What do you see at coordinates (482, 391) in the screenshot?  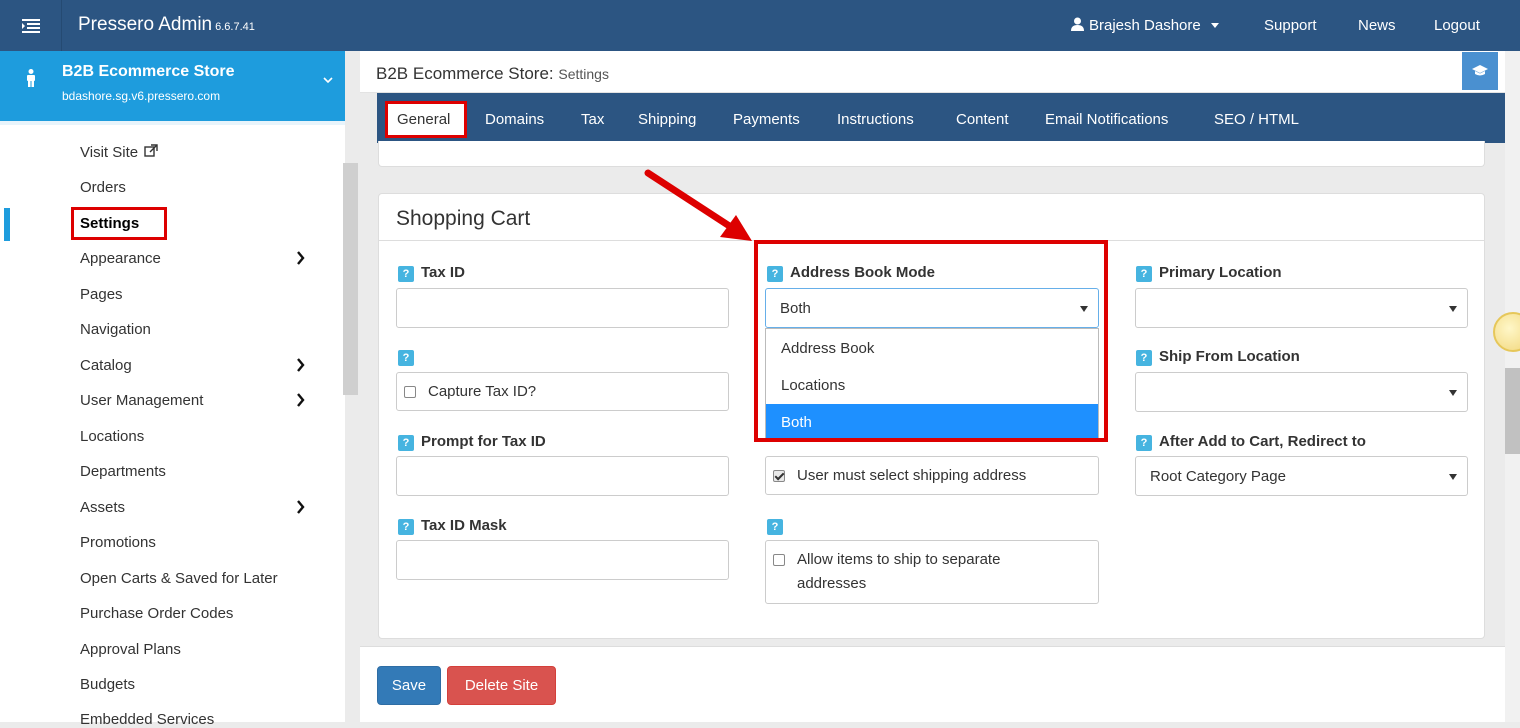 I see `capture-tax-id-label: Capture Tax ID?` at bounding box center [482, 391].